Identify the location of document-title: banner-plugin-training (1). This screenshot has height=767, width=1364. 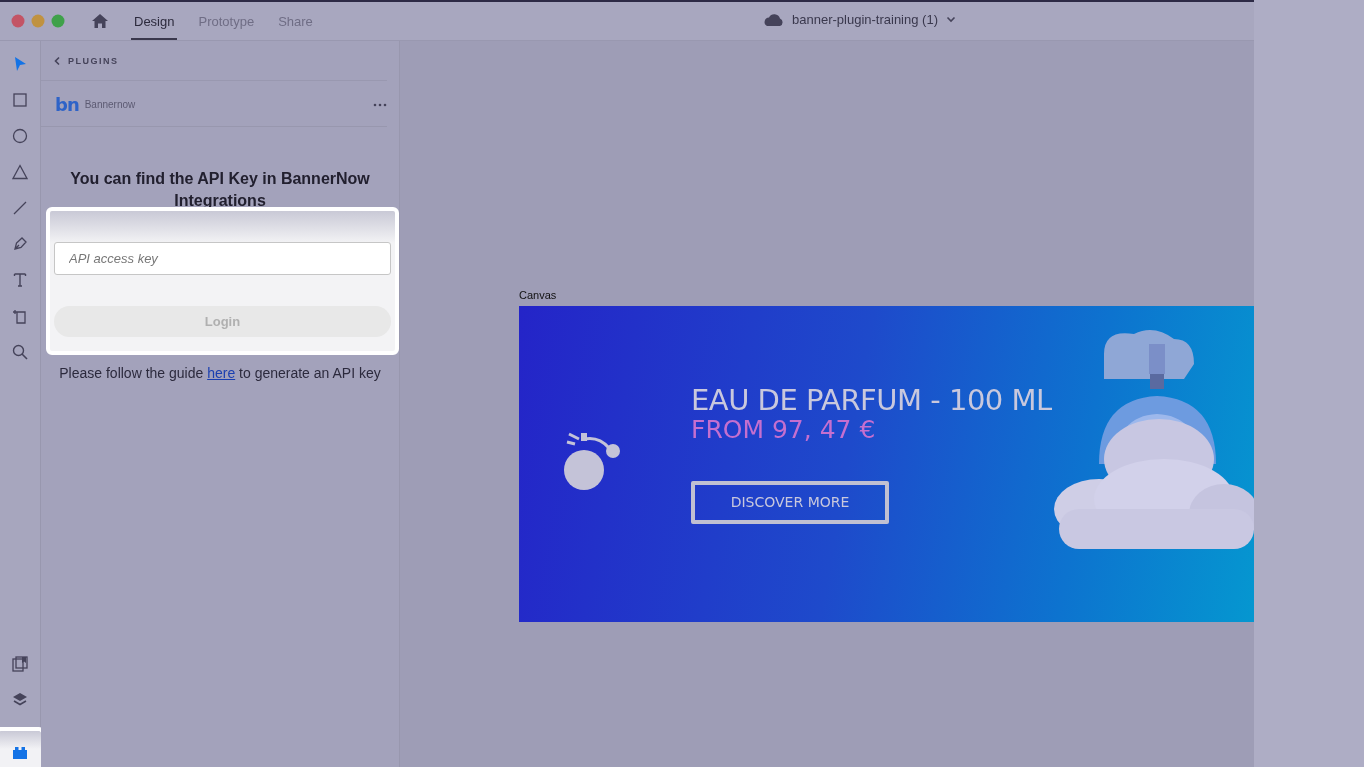
(865, 19).